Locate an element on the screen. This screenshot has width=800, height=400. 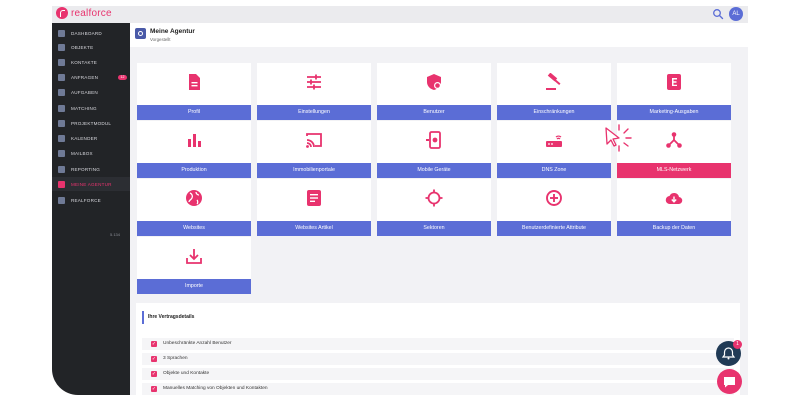
cloud-download-icon is located at coordinates (674, 198).